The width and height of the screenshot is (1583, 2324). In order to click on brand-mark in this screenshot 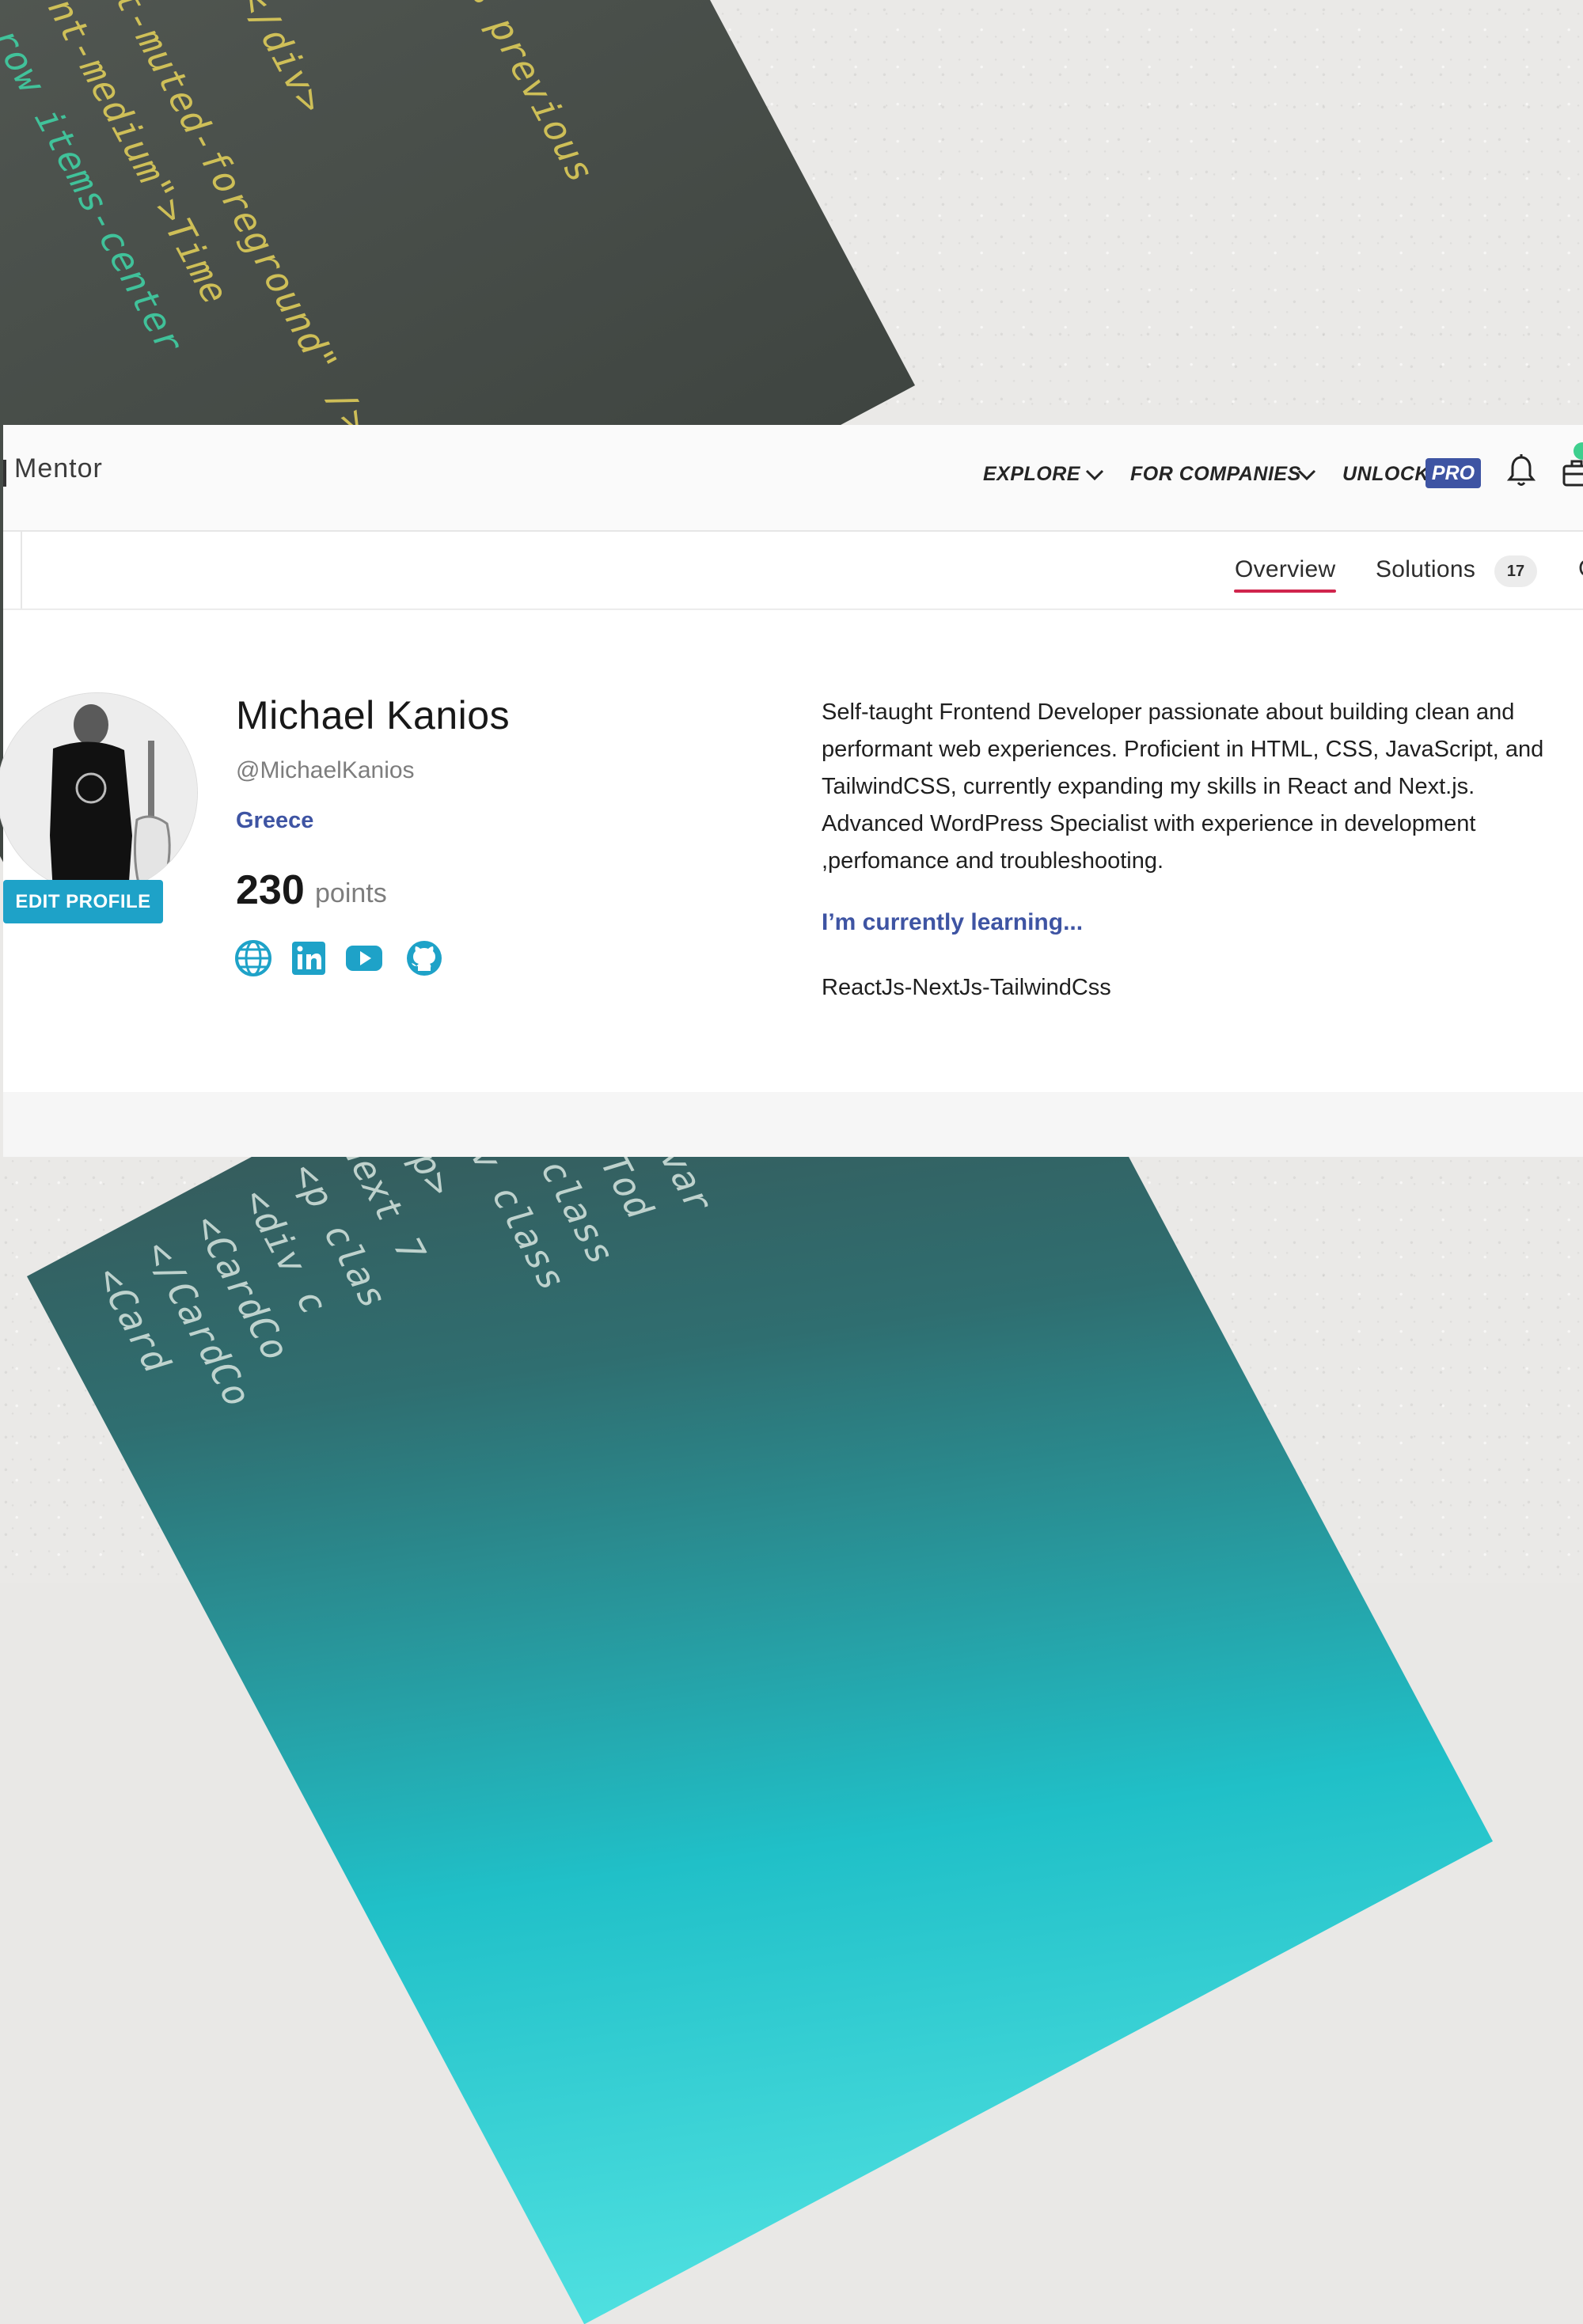, I will do `click(4, 473)`.